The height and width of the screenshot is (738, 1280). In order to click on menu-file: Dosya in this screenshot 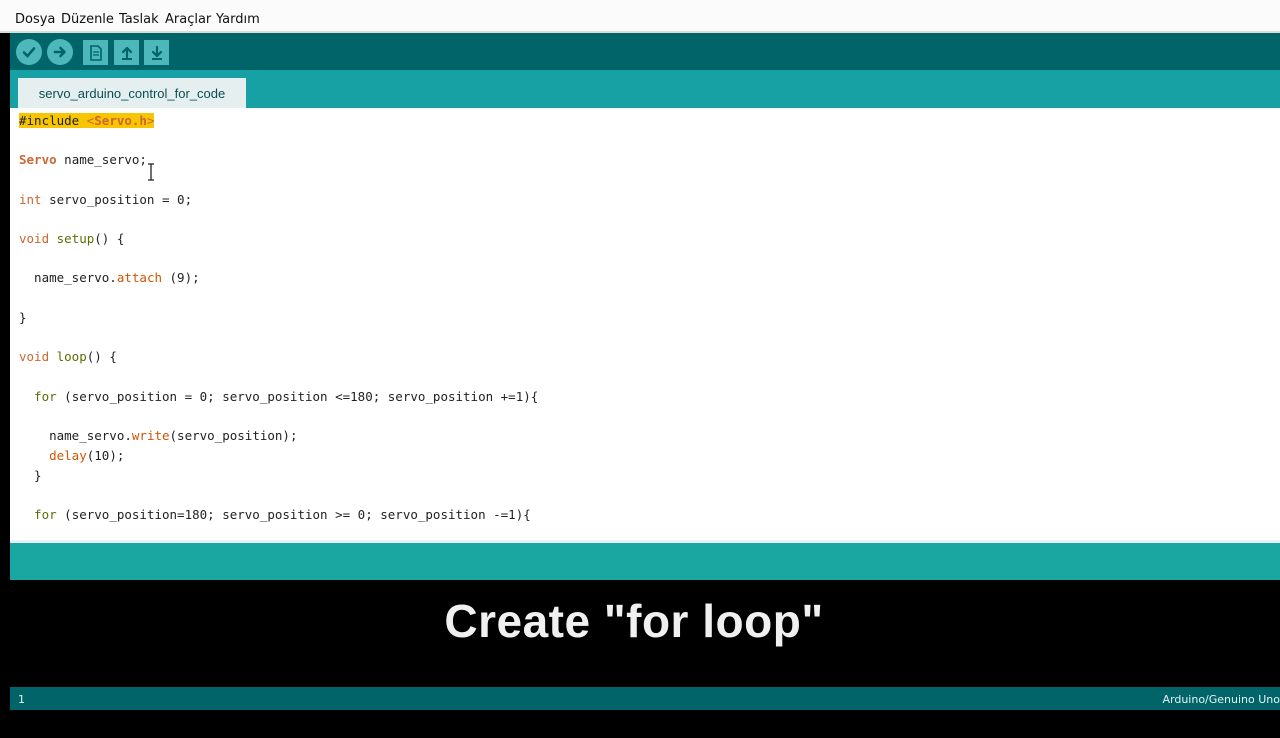, I will do `click(35, 20)`.